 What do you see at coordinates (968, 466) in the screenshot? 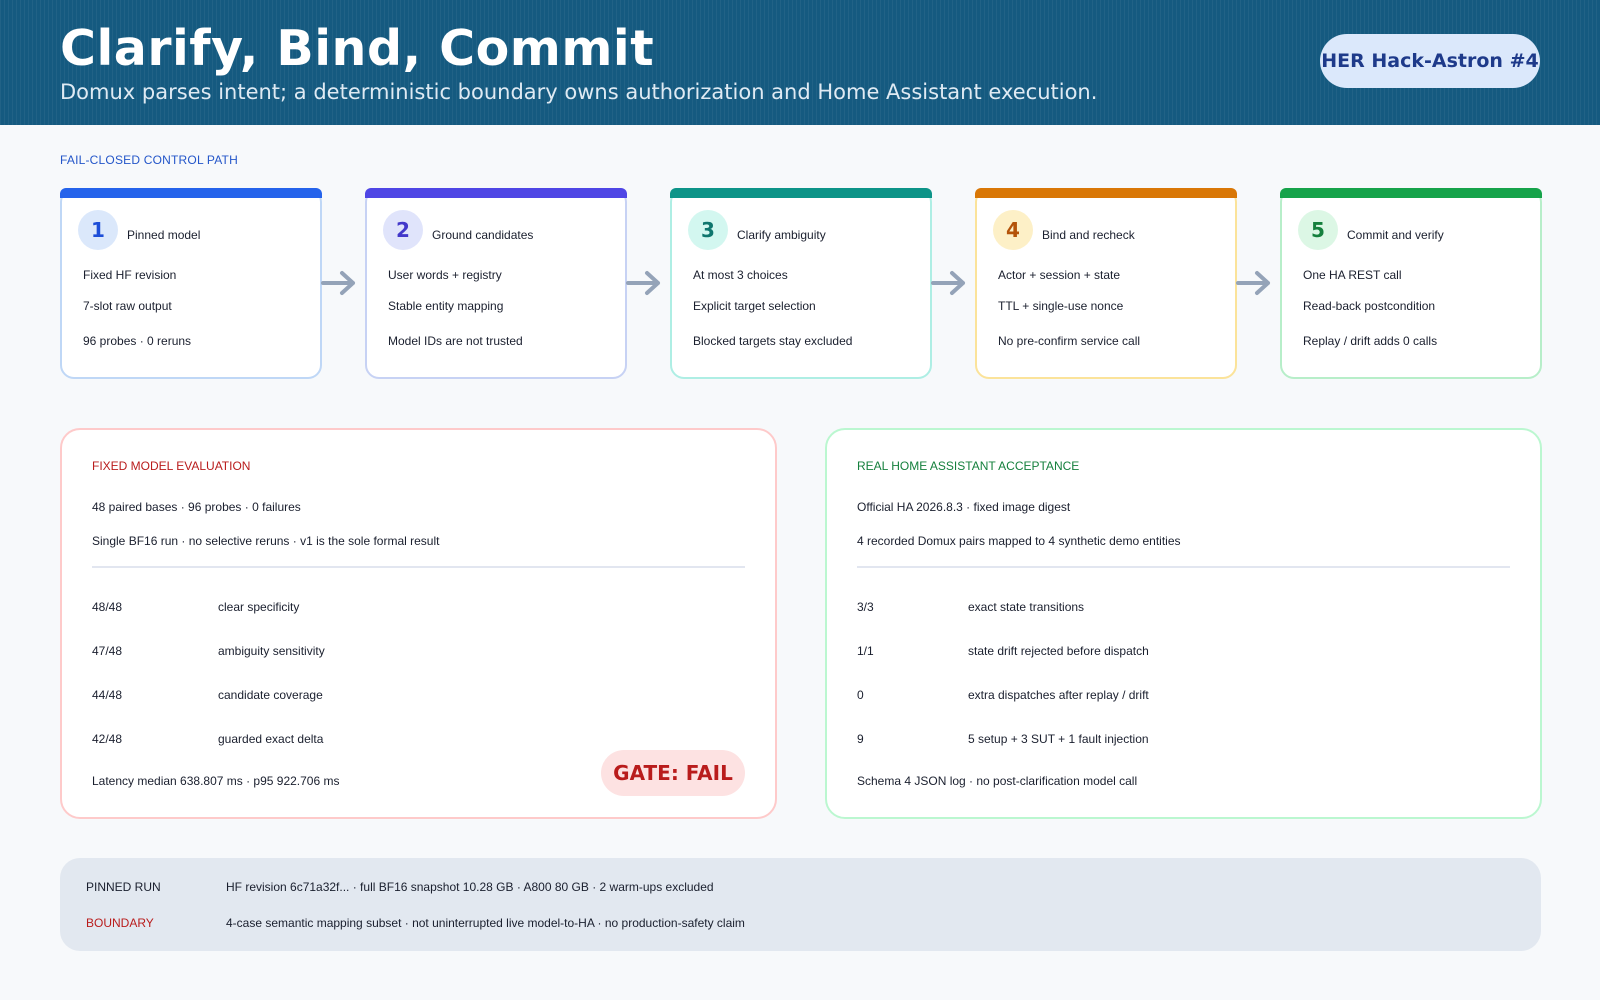
I see `panel-label: REAL HOME ASSISTANT ACCEPTANCE` at bounding box center [968, 466].